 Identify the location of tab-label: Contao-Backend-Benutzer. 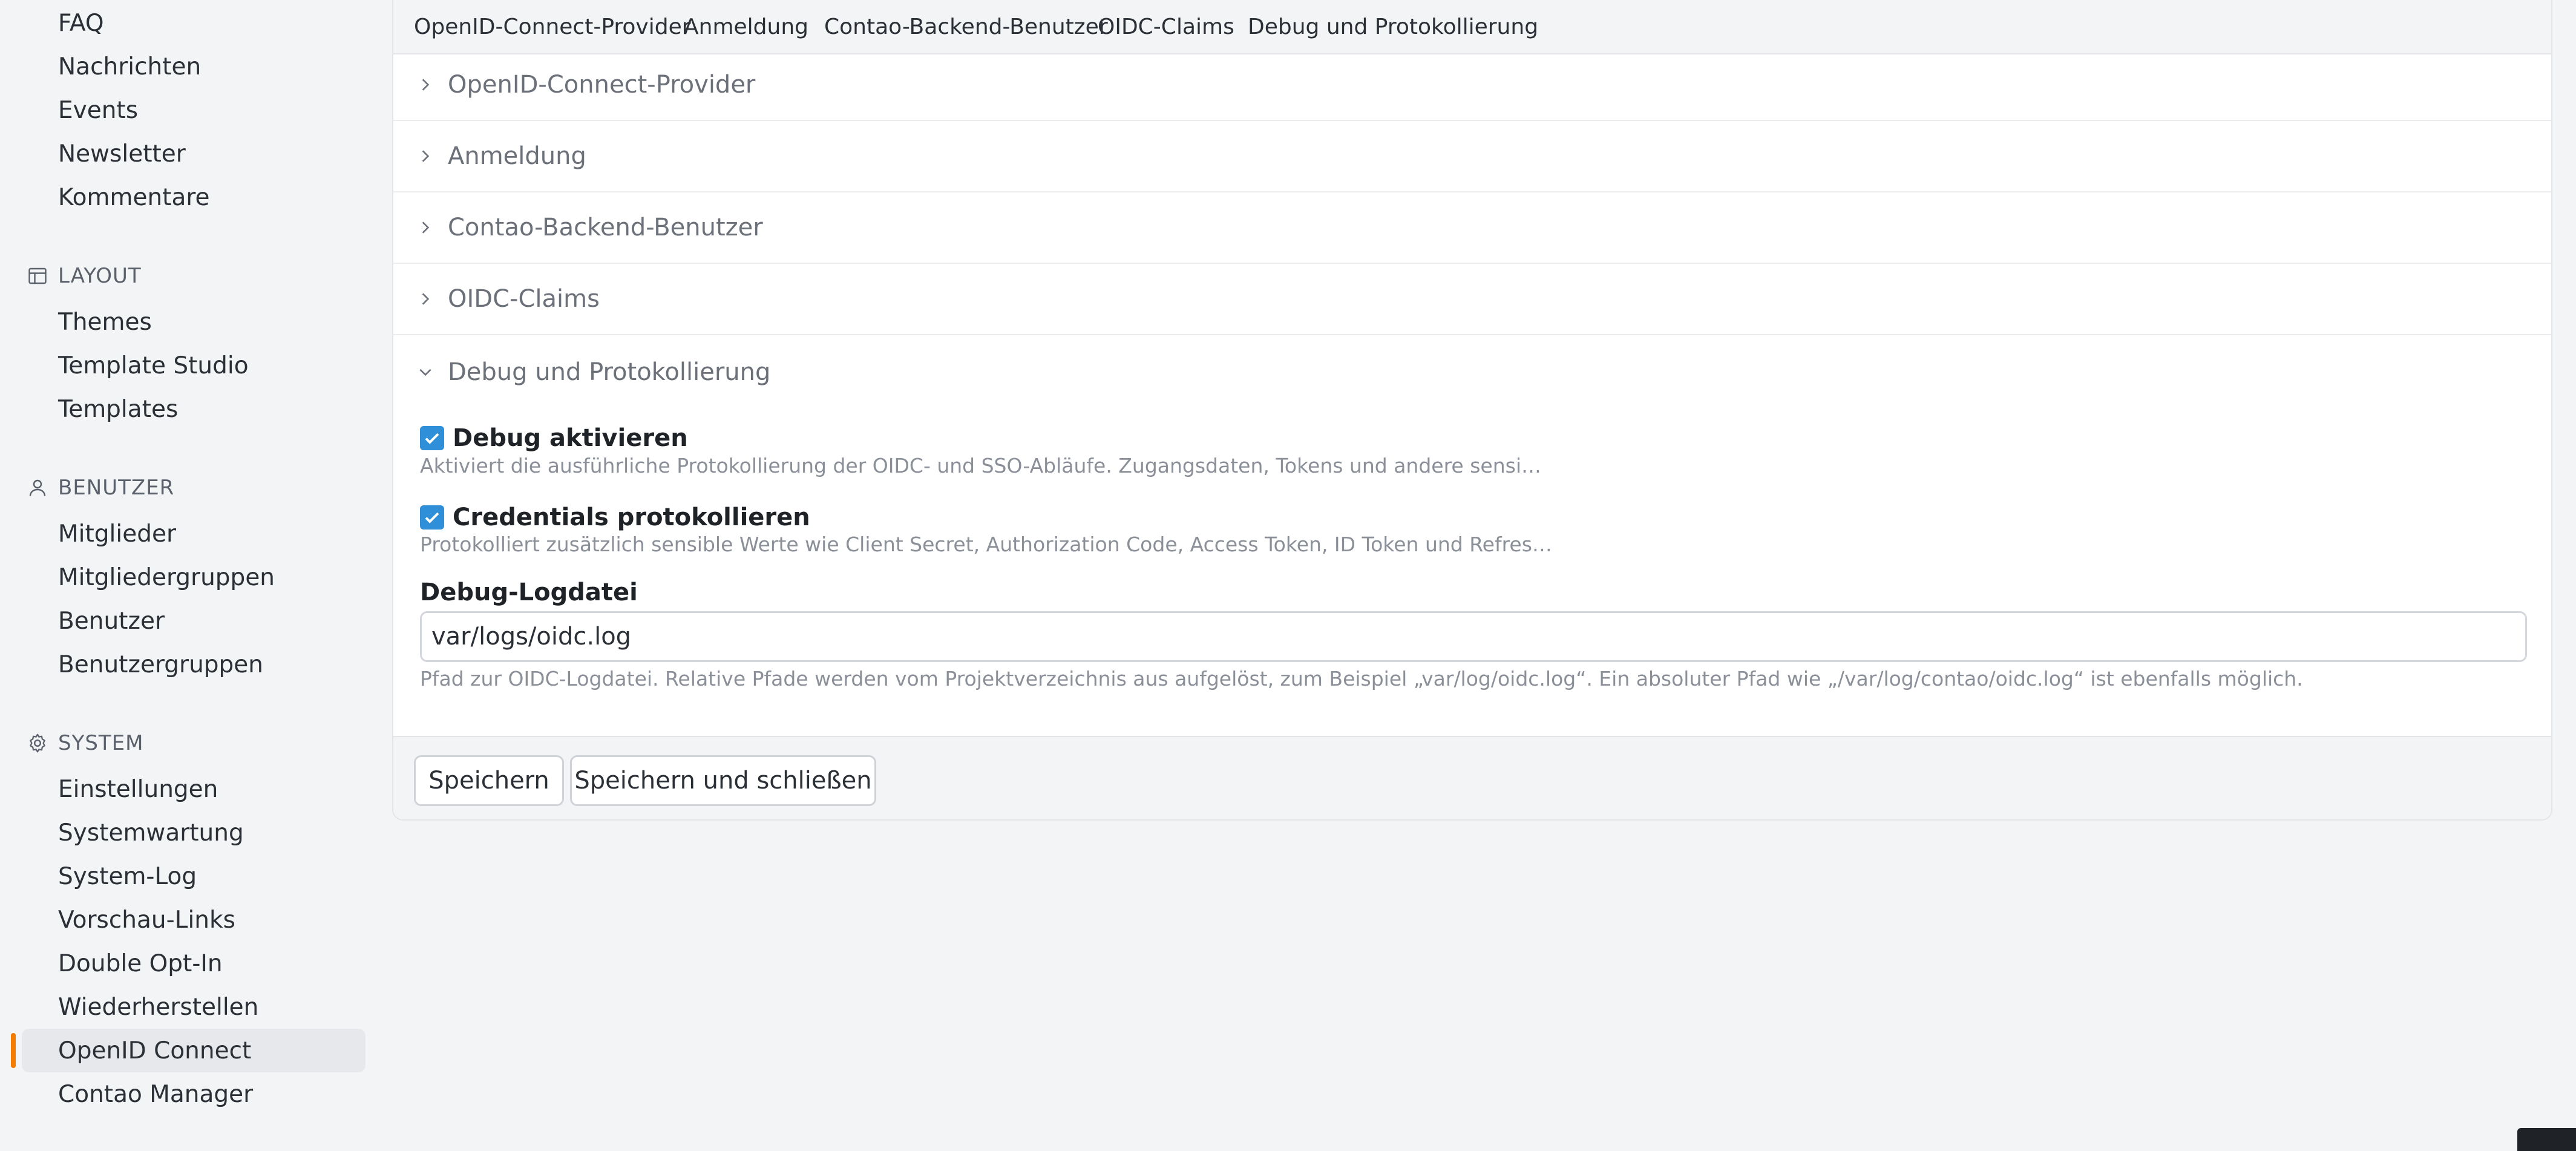
(966, 26).